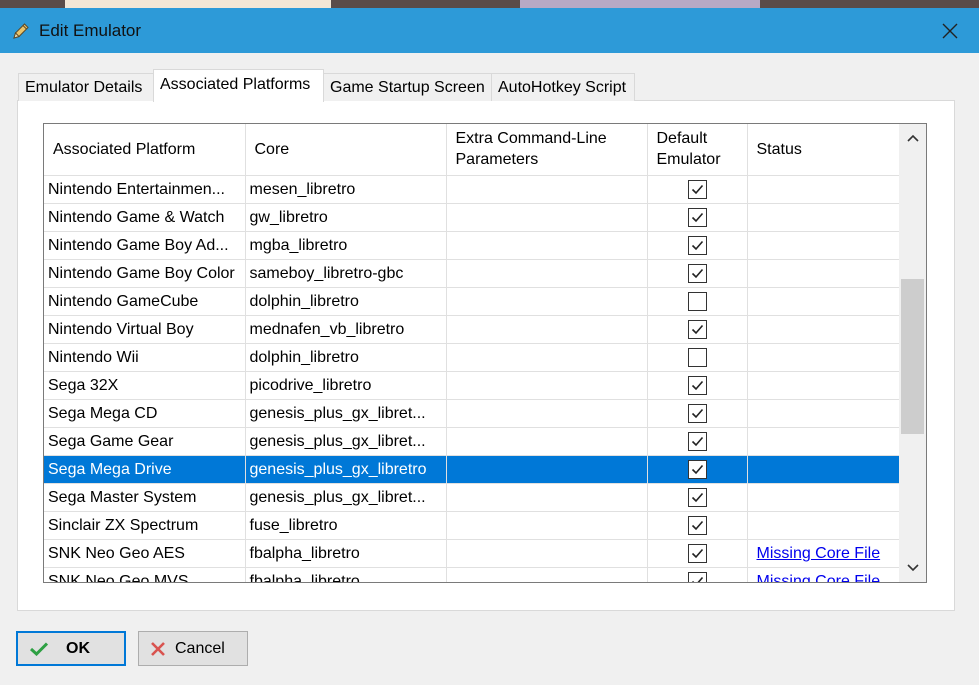 This screenshot has width=979, height=685. Describe the element at coordinates (238, 85) in the screenshot. I see `tab-associated-platforms: Associated Platforms` at that location.